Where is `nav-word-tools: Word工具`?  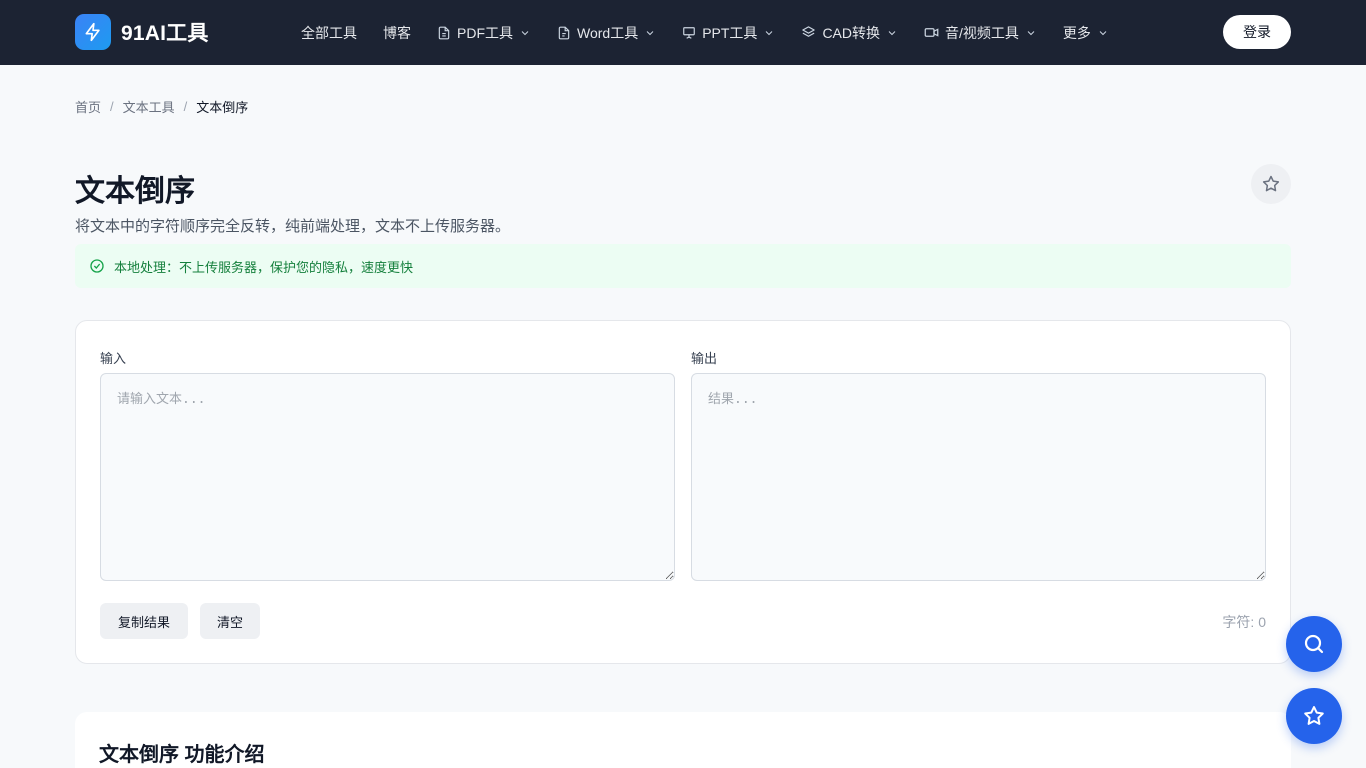
nav-word-tools: Word工具 is located at coordinates (606, 33).